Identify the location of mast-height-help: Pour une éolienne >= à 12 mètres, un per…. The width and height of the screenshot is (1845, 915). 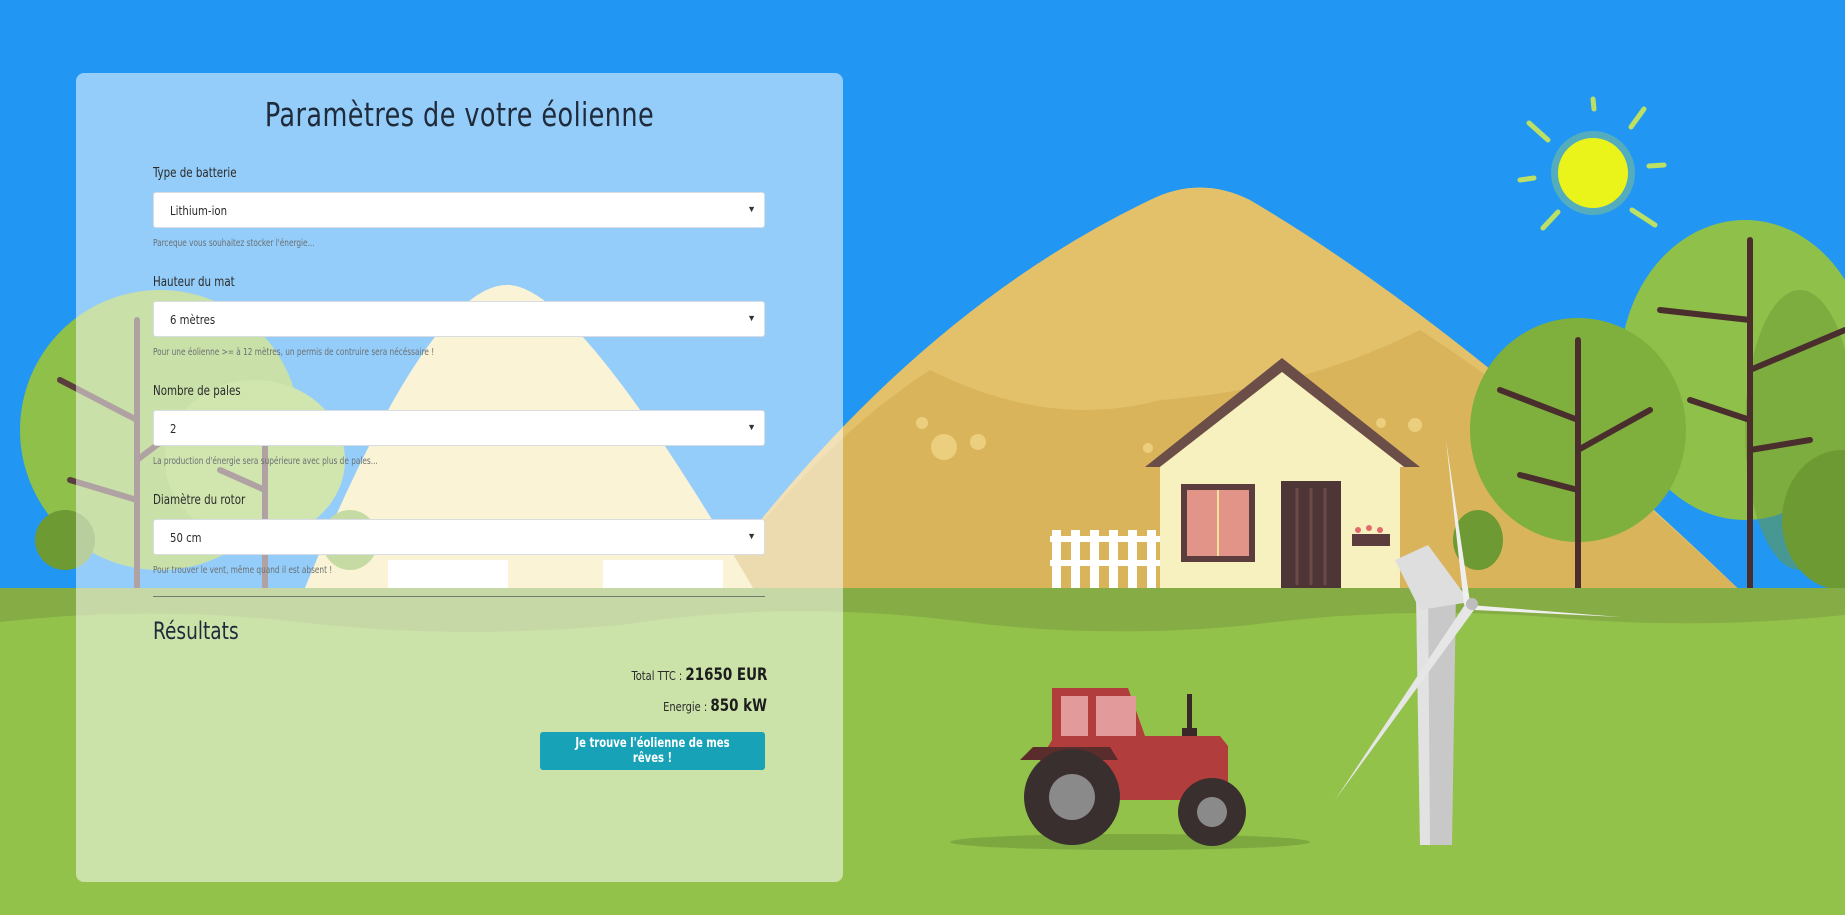
(294, 352).